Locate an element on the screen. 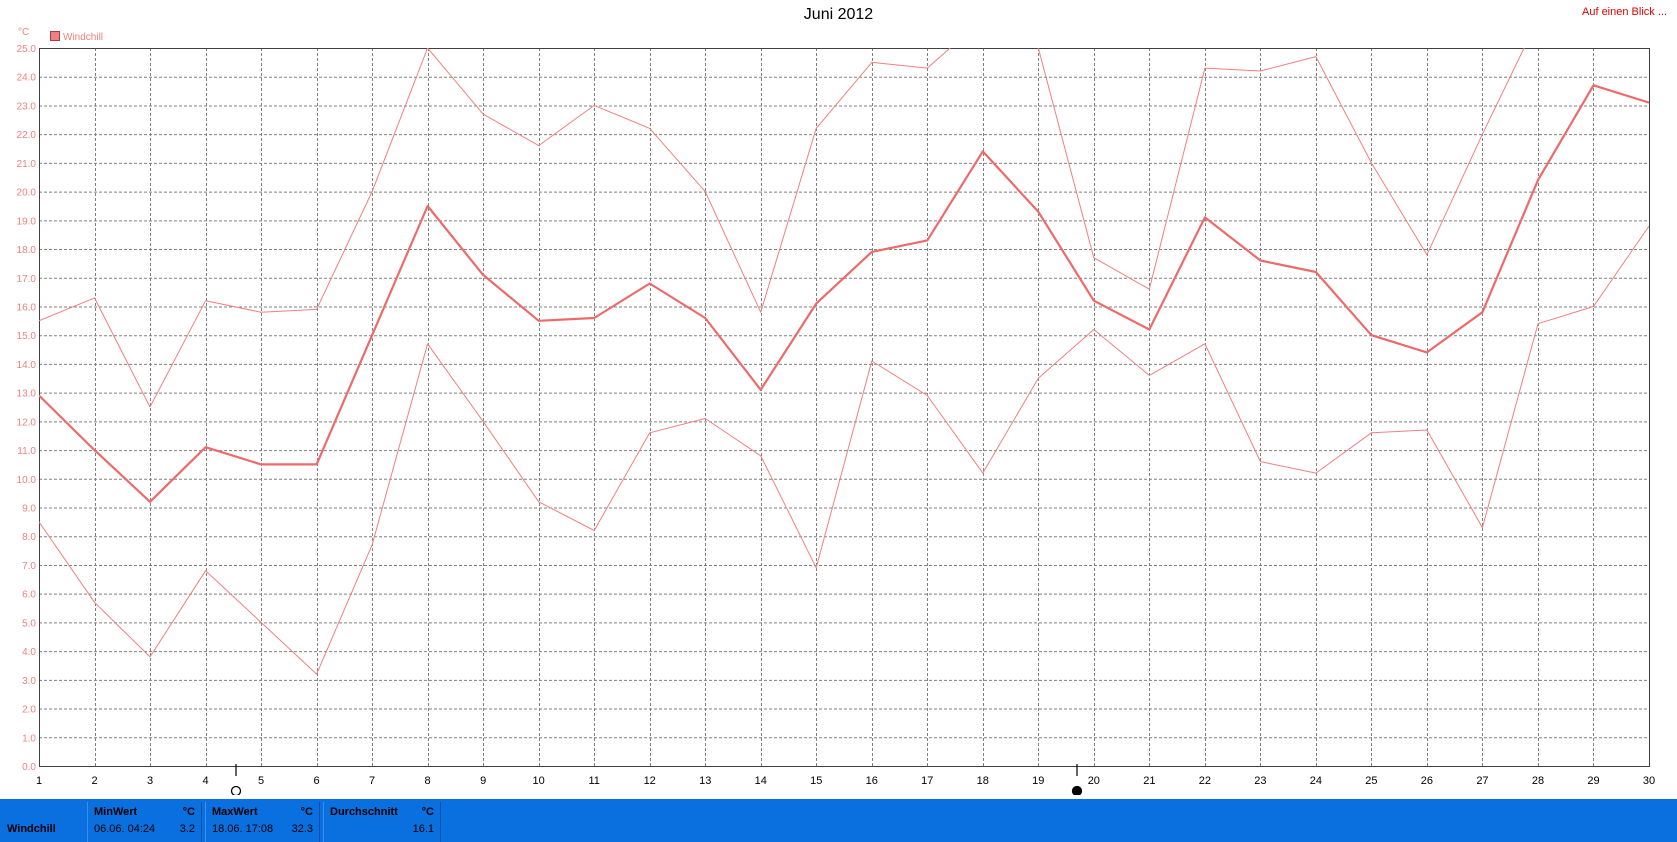 The width and height of the screenshot is (1677, 842). x-tick-label: 25 is located at coordinates (1371, 781).